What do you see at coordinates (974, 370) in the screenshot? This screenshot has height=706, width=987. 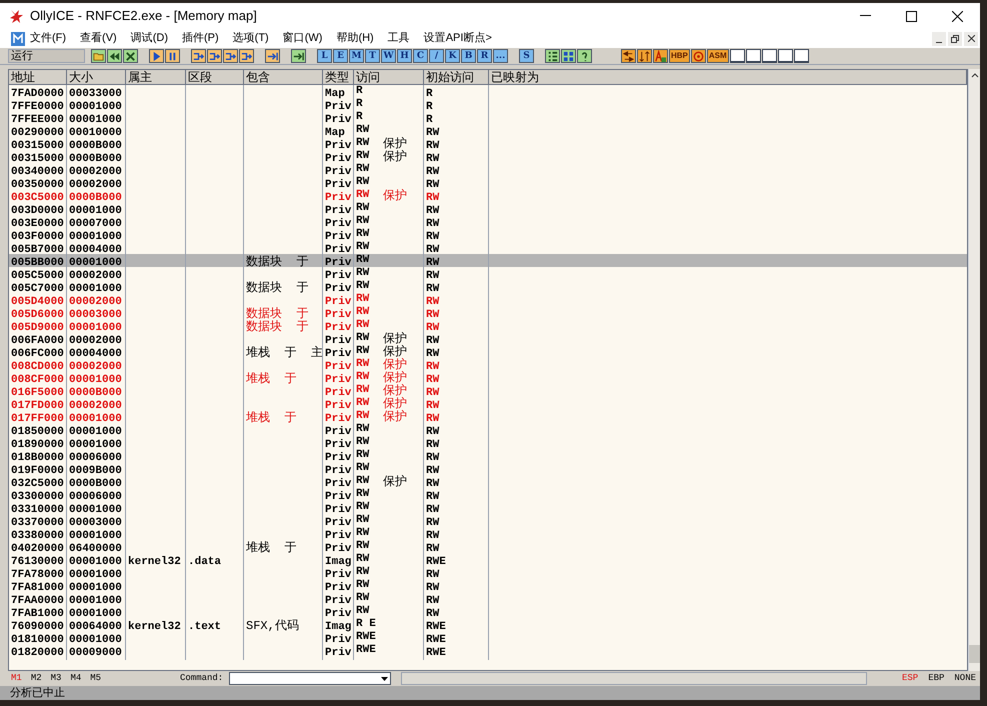 I see `scrollbar` at bounding box center [974, 370].